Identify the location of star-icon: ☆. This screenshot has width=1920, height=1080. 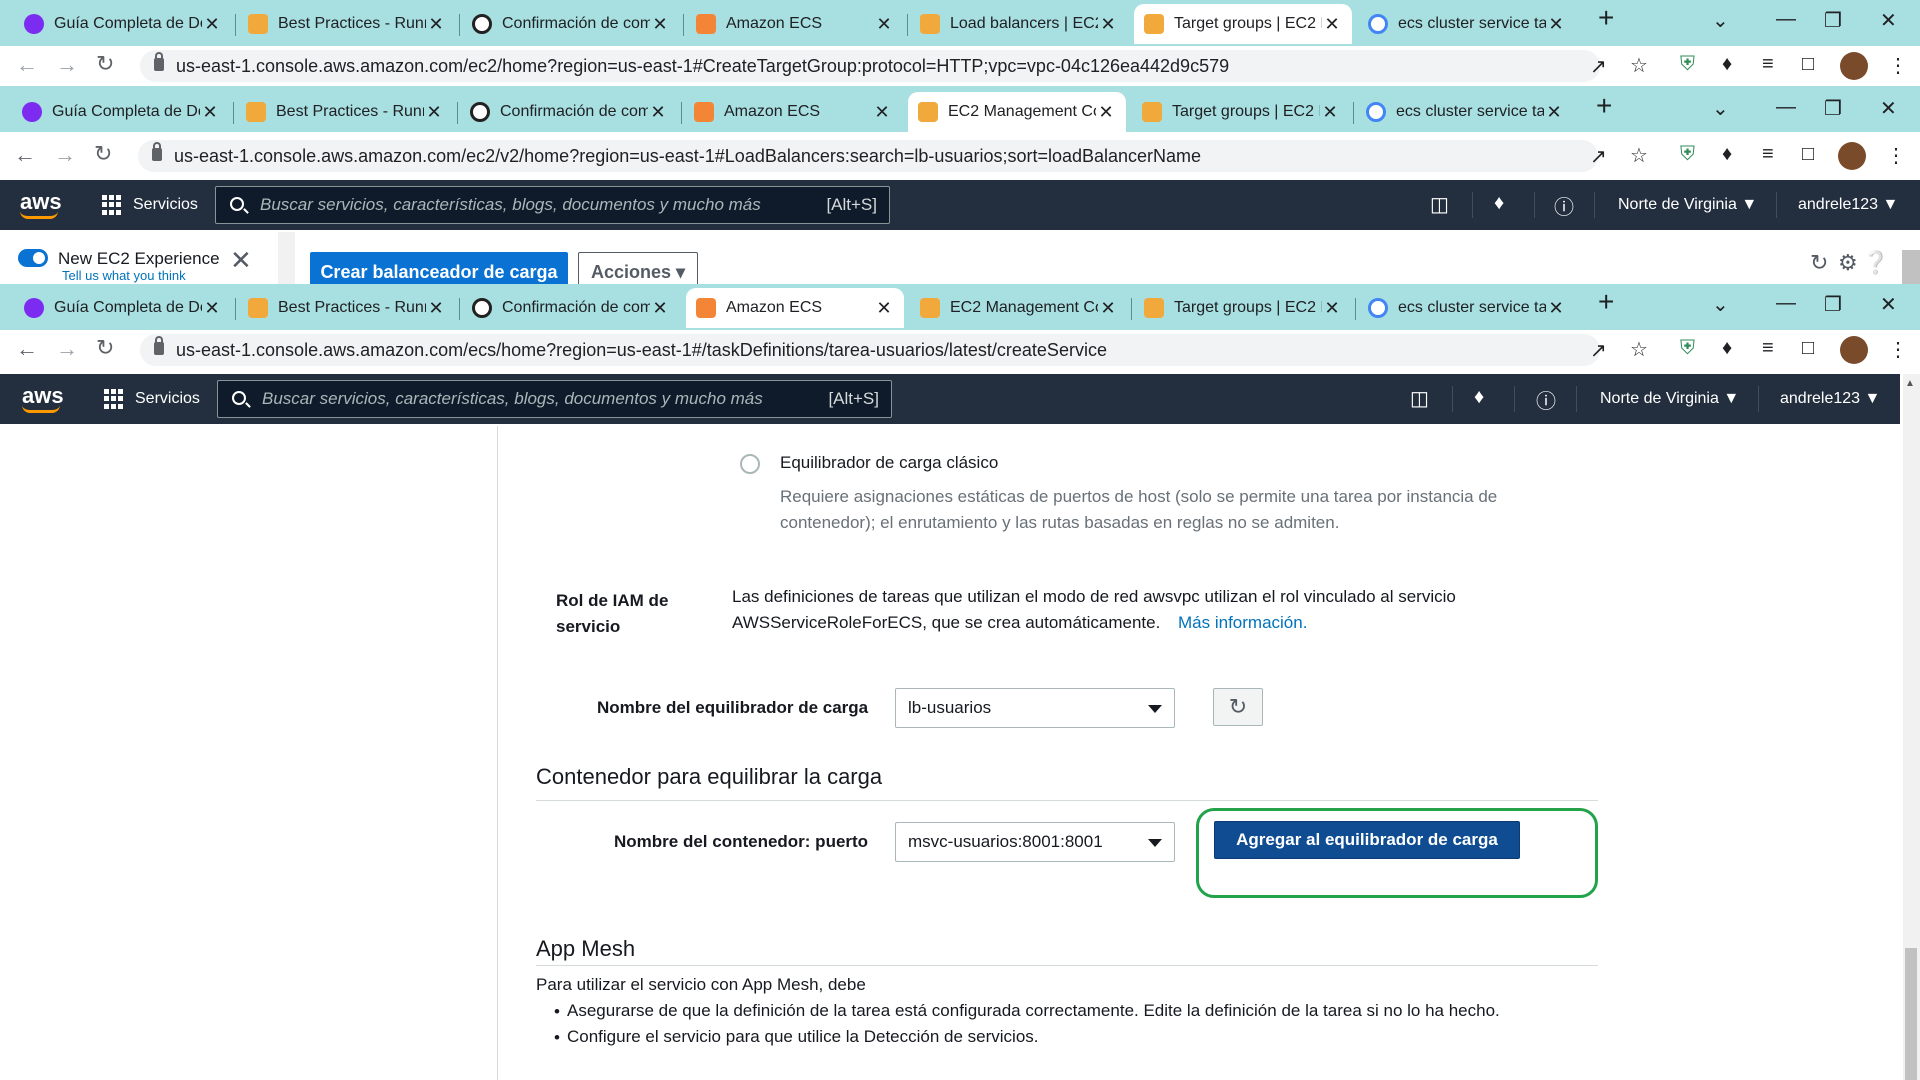
(1639, 349).